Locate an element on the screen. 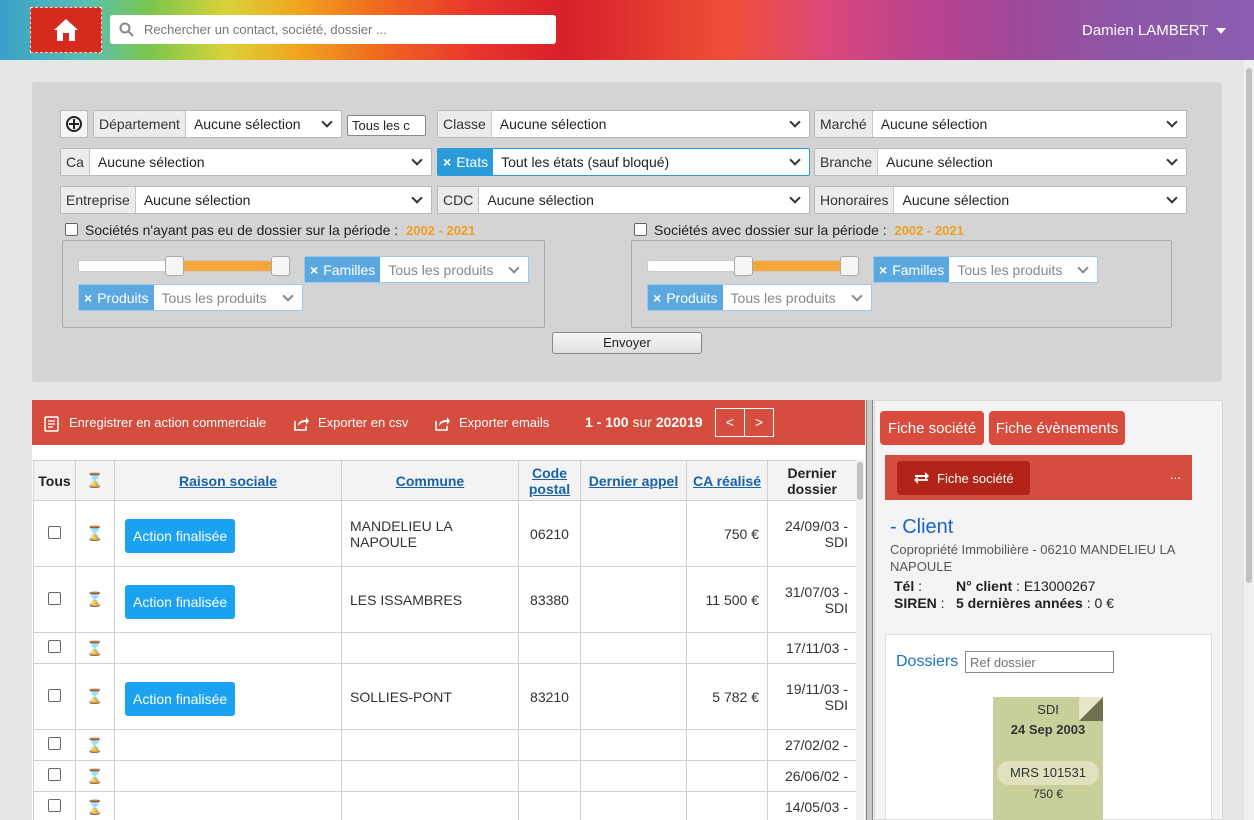 This screenshot has height=820, width=1254. fiche-societe-label: Fiche société is located at coordinates (975, 478).